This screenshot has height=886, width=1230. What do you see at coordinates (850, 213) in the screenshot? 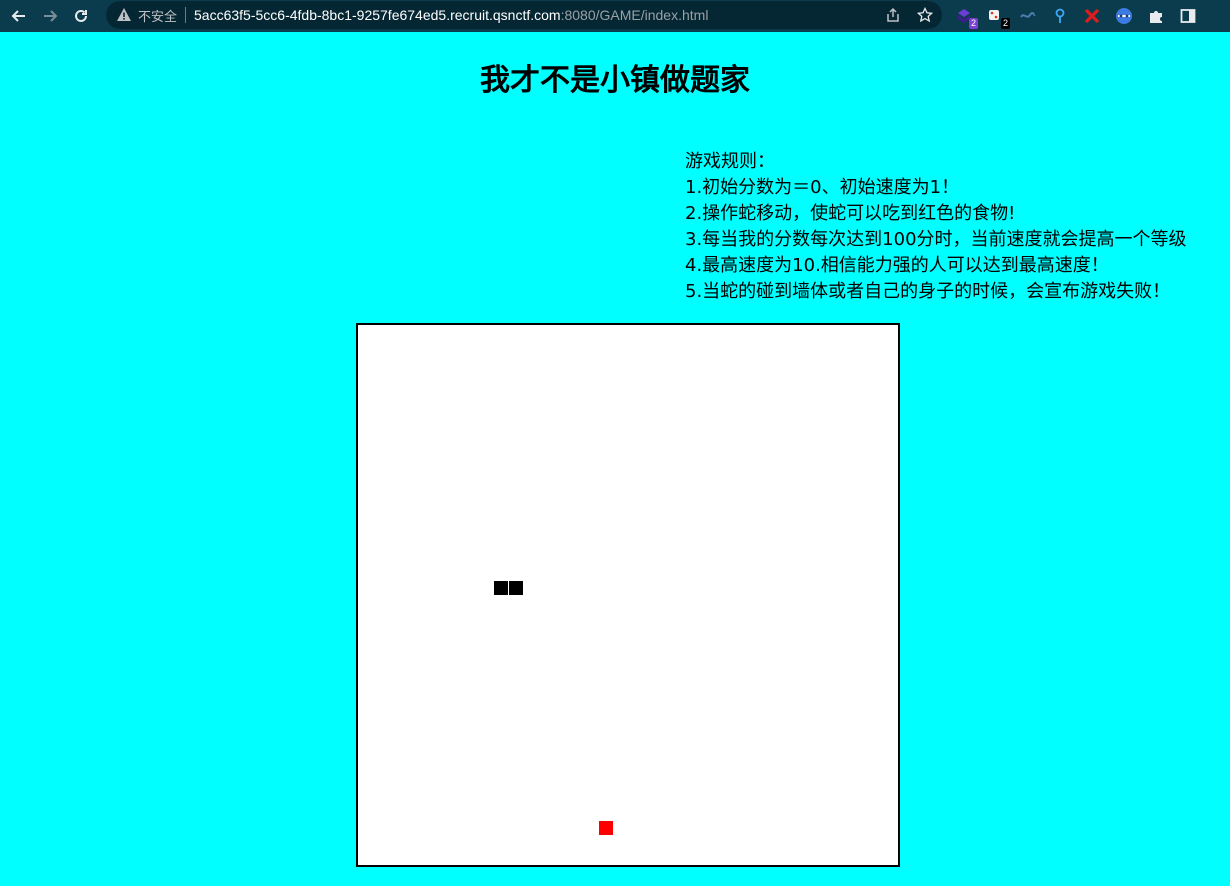
I see `rule-2: 2.操作蛇移动，使蛇可以吃到红色的食物!` at bounding box center [850, 213].